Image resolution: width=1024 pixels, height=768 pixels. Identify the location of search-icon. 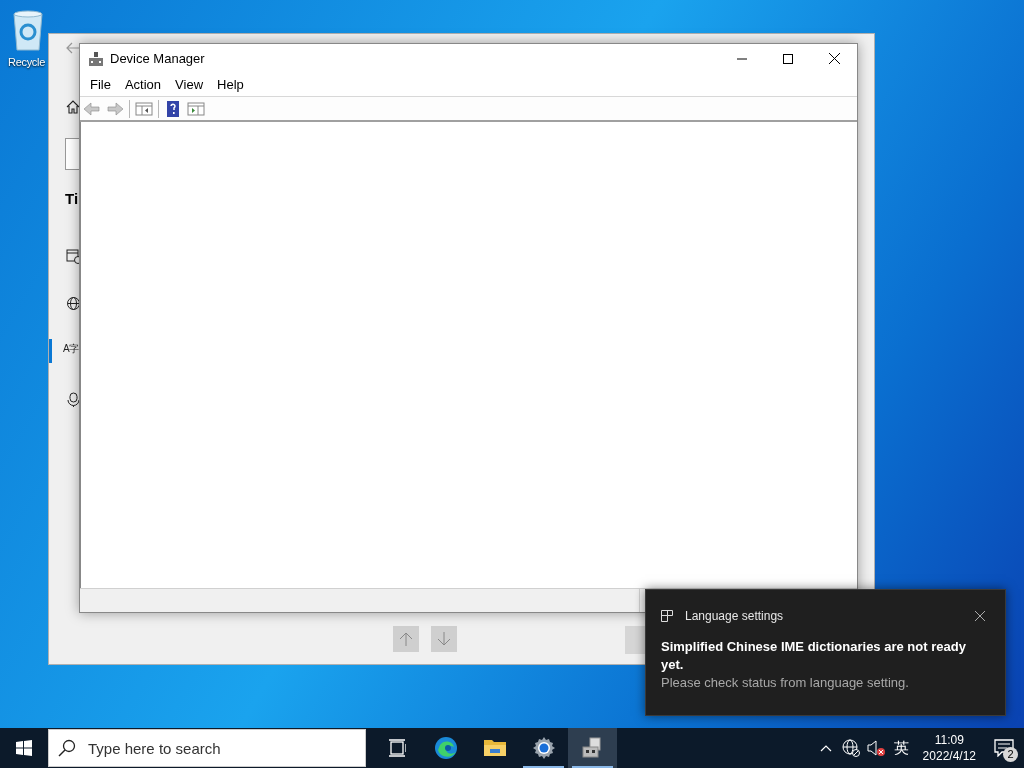
(67, 748).